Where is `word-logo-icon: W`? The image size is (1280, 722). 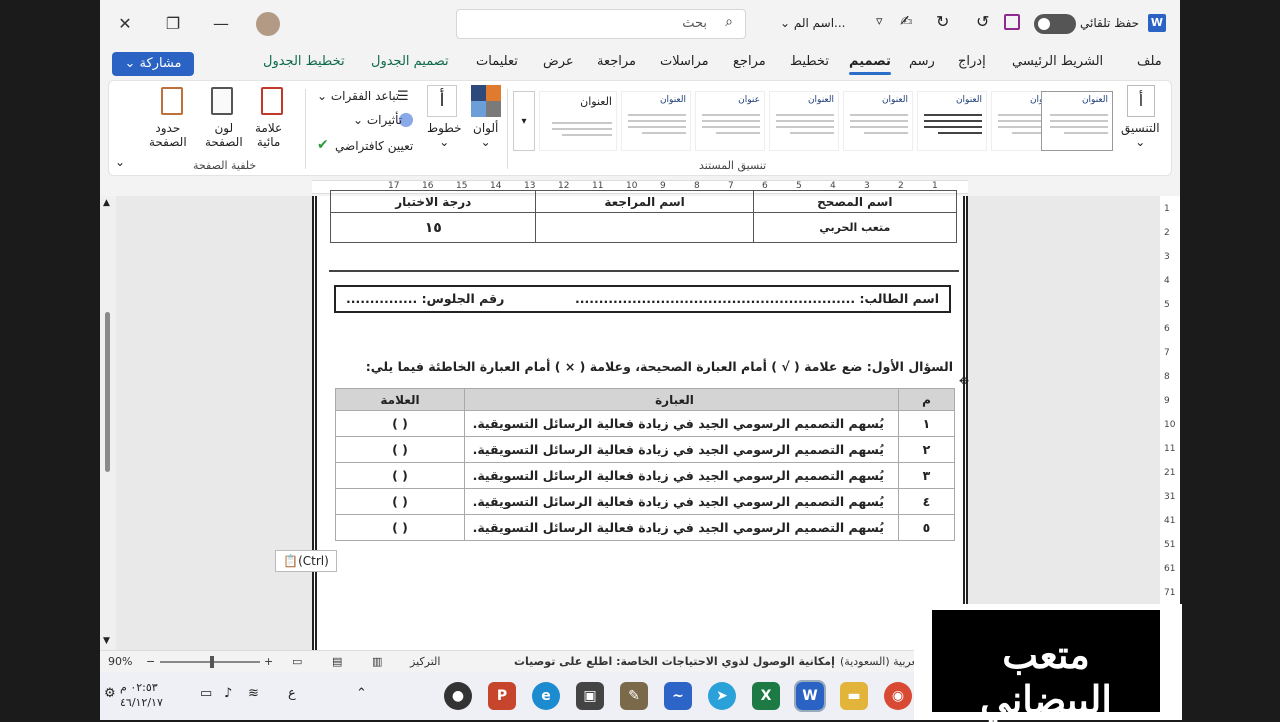
word-logo-icon: W is located at coordinates (1157, 23).